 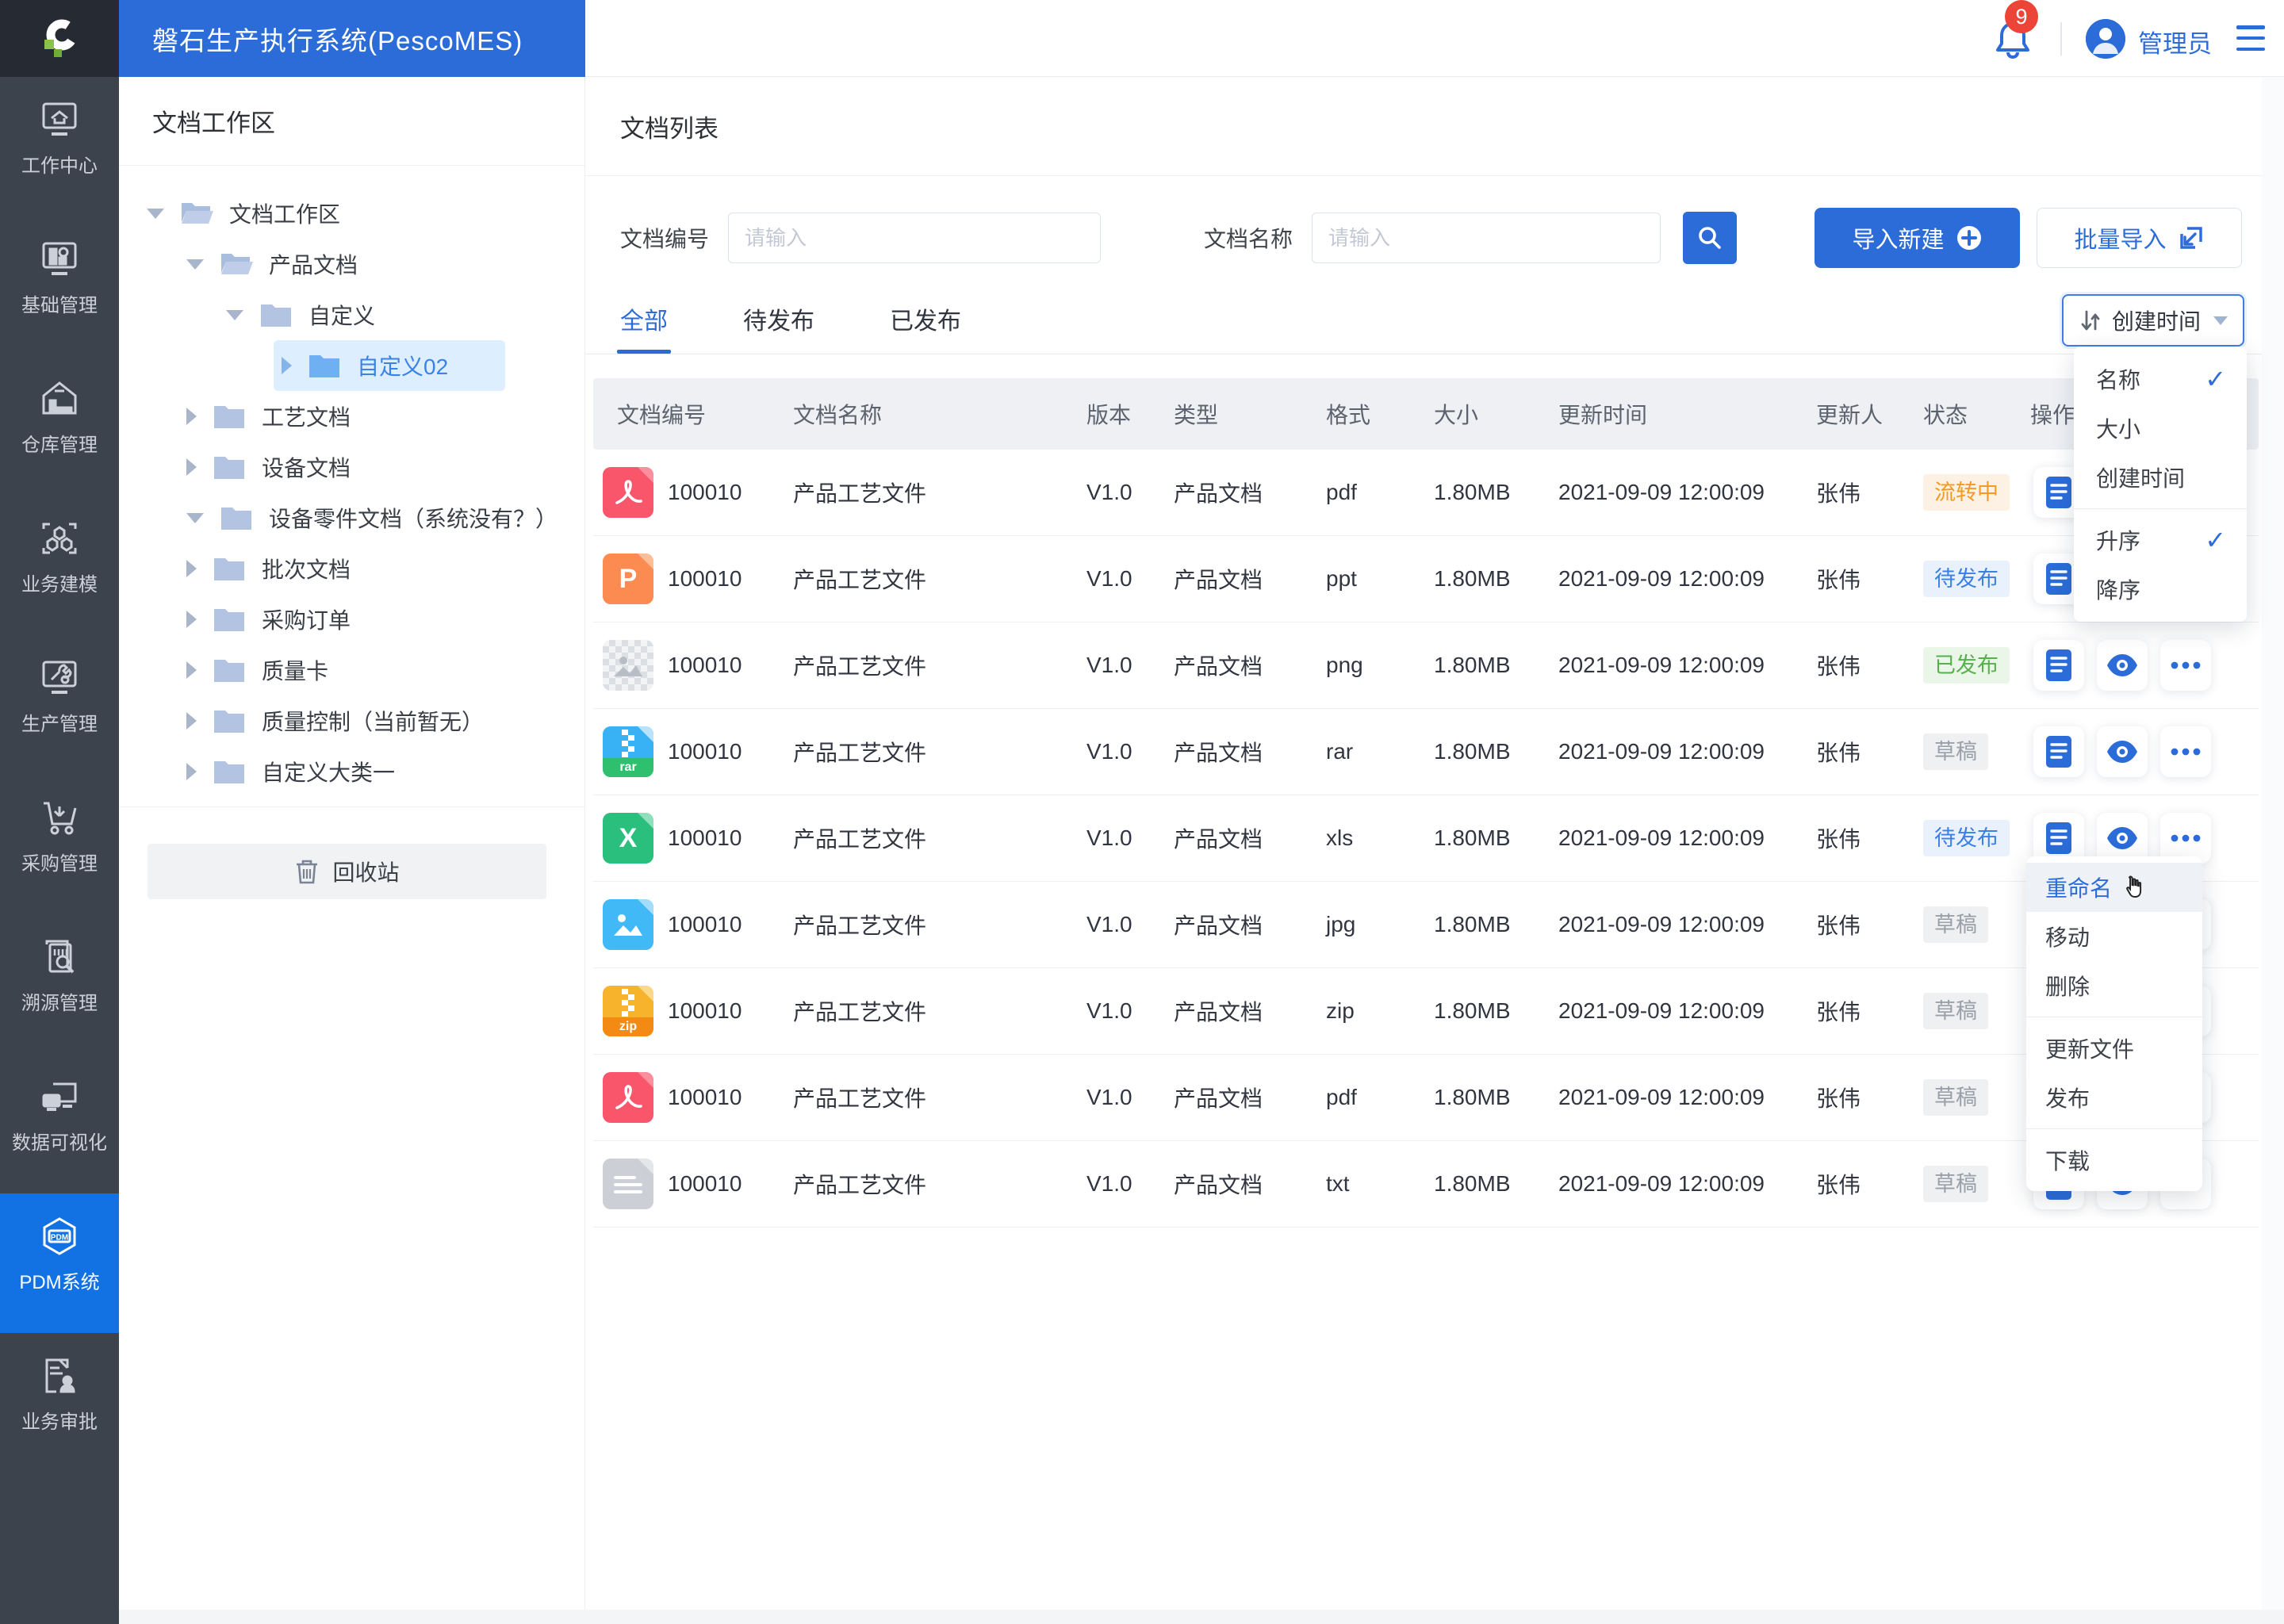 What do you see at coordinates (2134, 886) in the screenshot?
I see `hand-cursor-icon` at bounding box center [2134, 886].